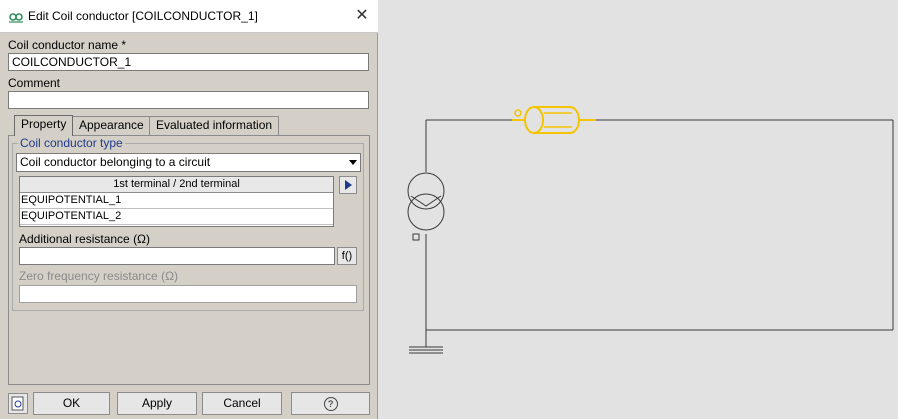 The image size is (898, 419). I want to click on tab-evaluated-information: Evaluated information, so click(214, 125).